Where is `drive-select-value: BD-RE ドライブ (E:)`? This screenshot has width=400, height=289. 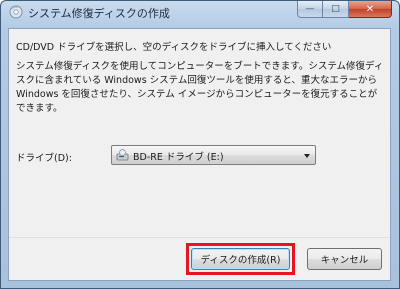
drive-select-value: BD-RE ドライブ (E:) is located at coordinates (178, 157).